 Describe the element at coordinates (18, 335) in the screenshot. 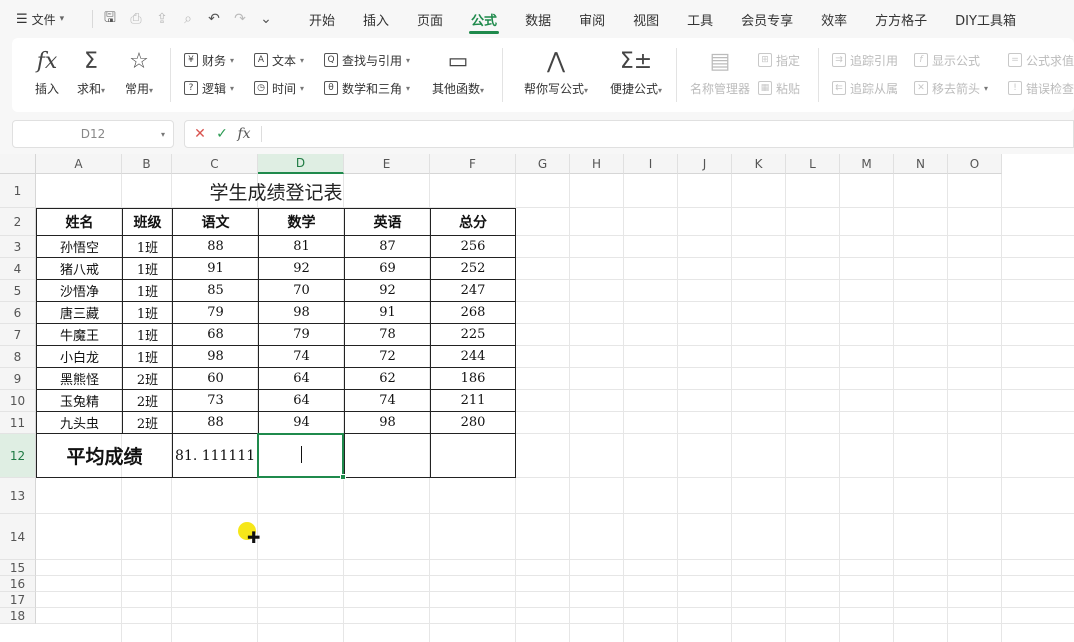

I see `row-header: 7` at that location.